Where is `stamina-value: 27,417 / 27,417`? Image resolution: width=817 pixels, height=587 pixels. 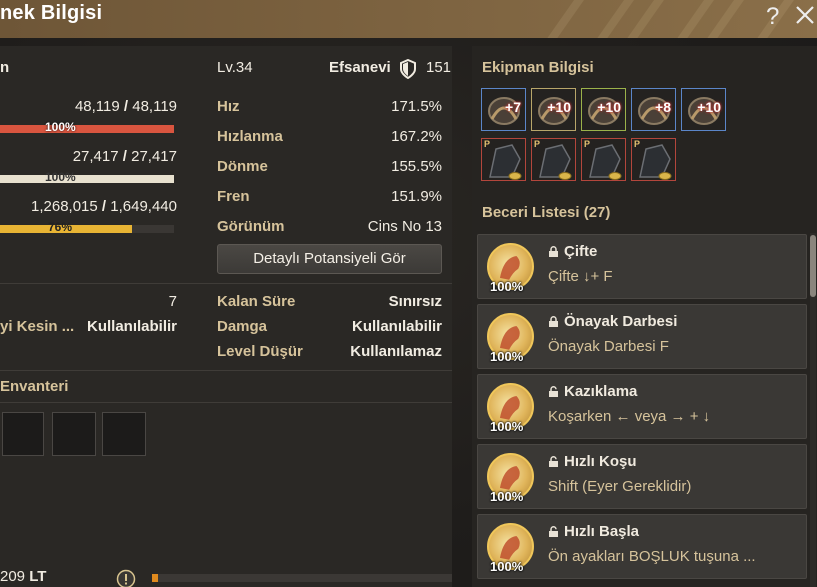
stamina-value: 27,417 / 27,417 is located at coordinates (124, 156).